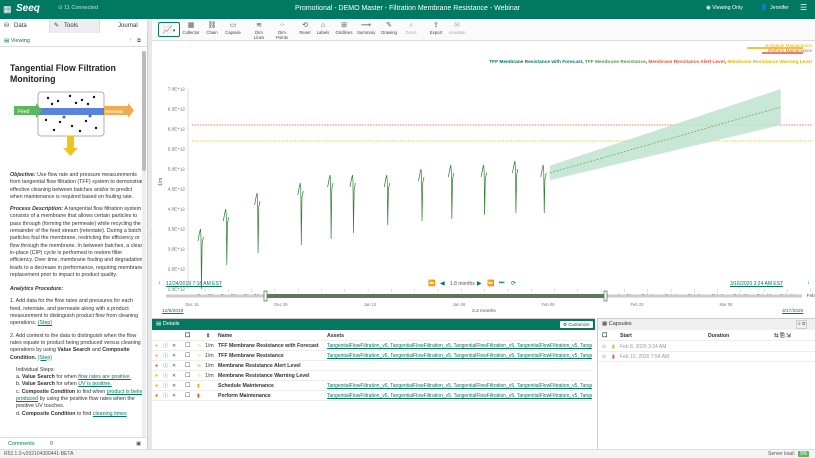 The height and width of the screenshot is (458, 815). I want to click on comments-bar: Comments 0 ▣, so click(73, 443).